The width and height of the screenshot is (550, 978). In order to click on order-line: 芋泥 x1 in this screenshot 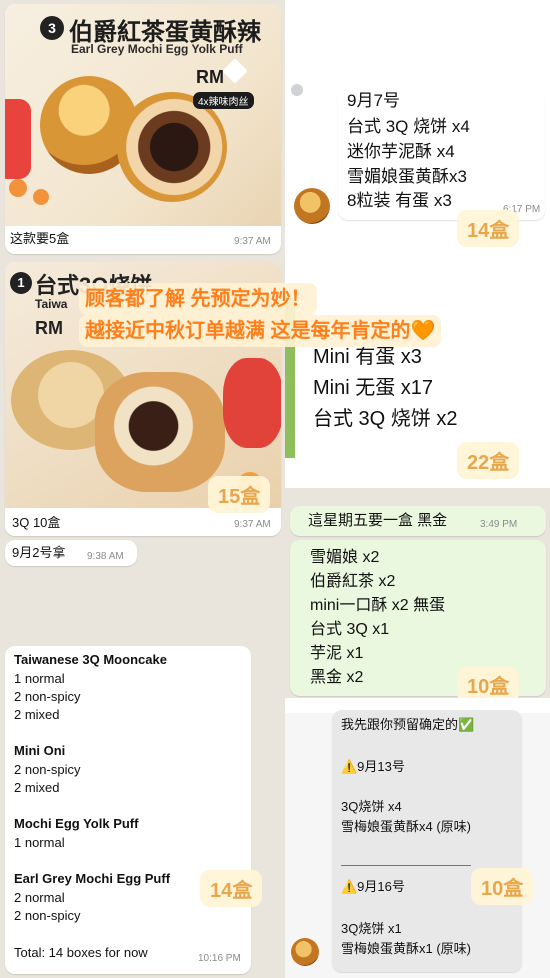, I will do `click(337, 653)`.